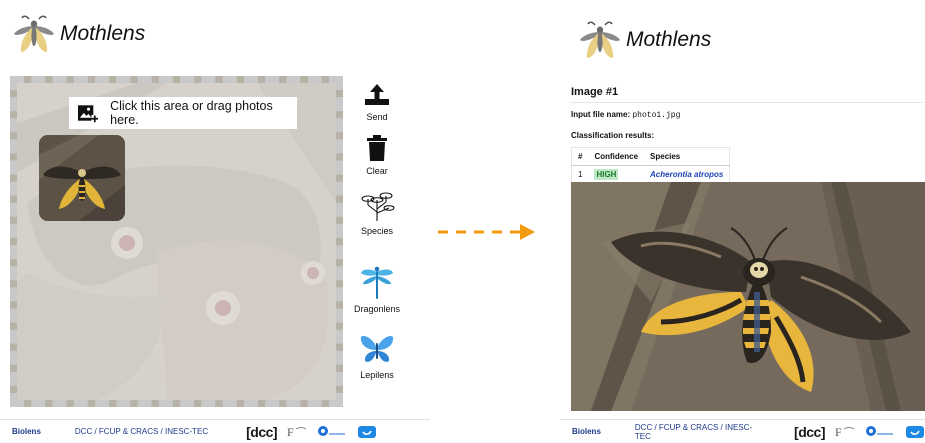 The image size is (925, 443). What do you see at coordinates (656, 115) in the screenshot?
I see `input-file-name: photo1.jpg` at bounding box center [656, 115].